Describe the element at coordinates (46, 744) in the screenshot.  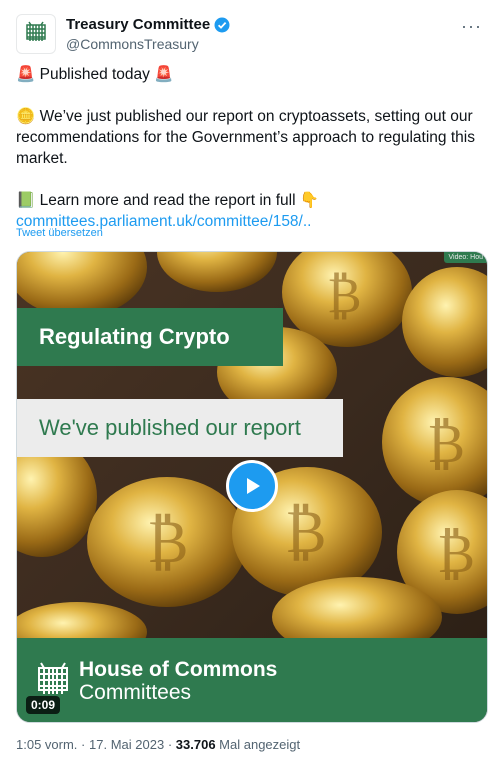
I see `tweet-time: 1:05 vorm.` at that location.